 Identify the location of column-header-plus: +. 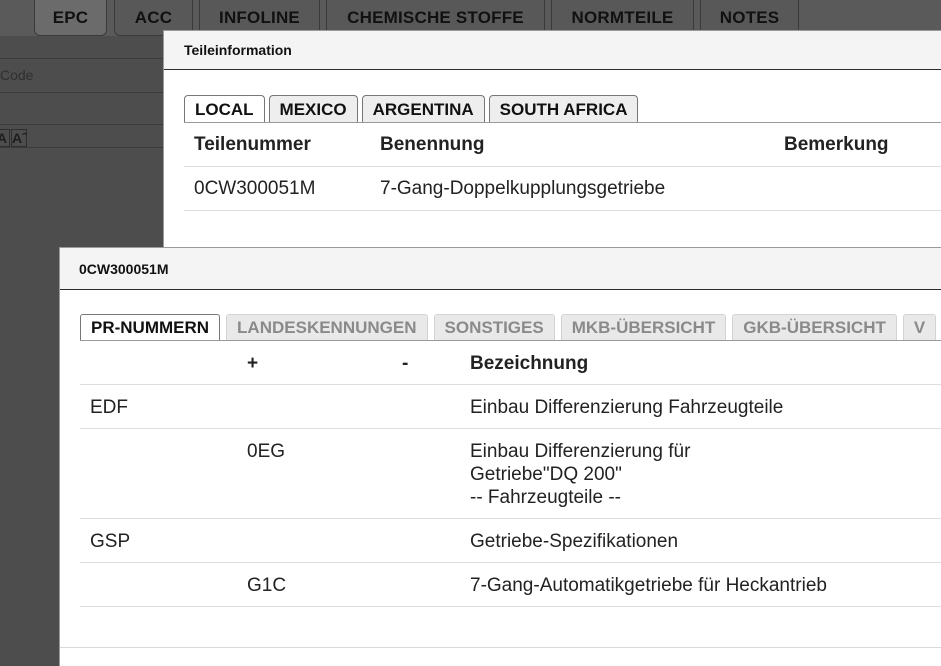
(253, 363).